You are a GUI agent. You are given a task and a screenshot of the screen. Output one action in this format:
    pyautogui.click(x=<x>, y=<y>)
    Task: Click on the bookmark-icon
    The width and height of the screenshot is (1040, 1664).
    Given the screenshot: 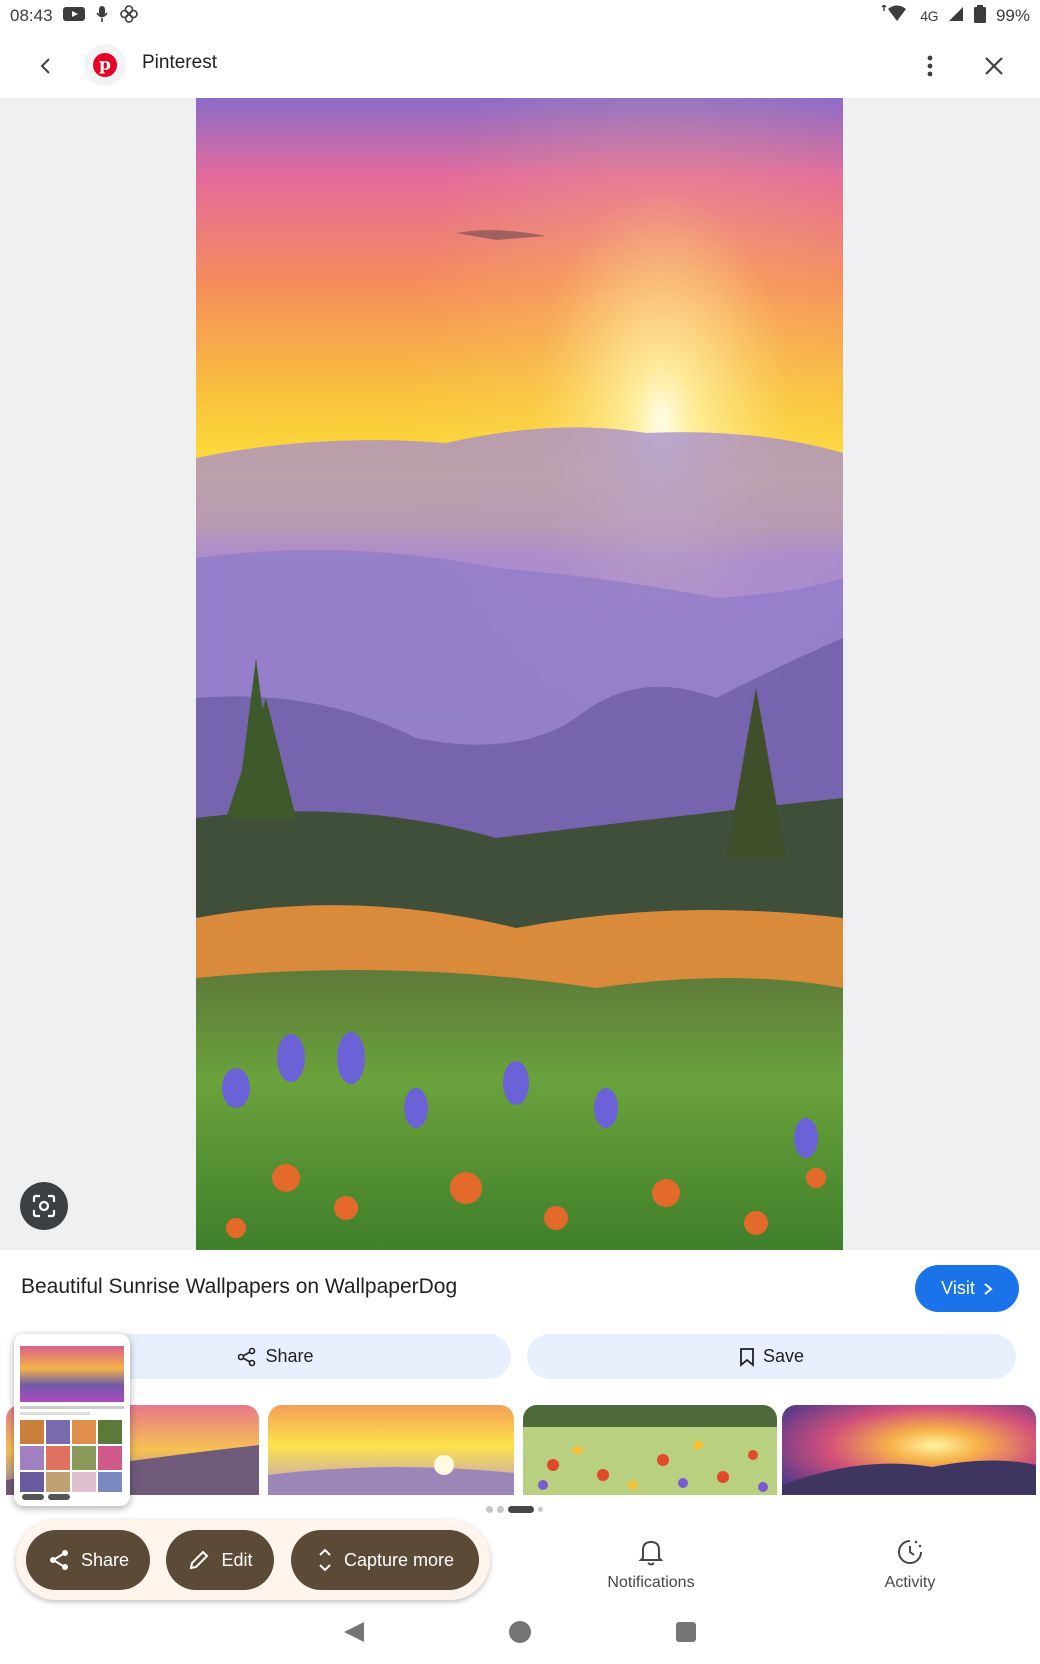 What is the action you would take?
    pyautogui.click(x=747, y=1357)
    